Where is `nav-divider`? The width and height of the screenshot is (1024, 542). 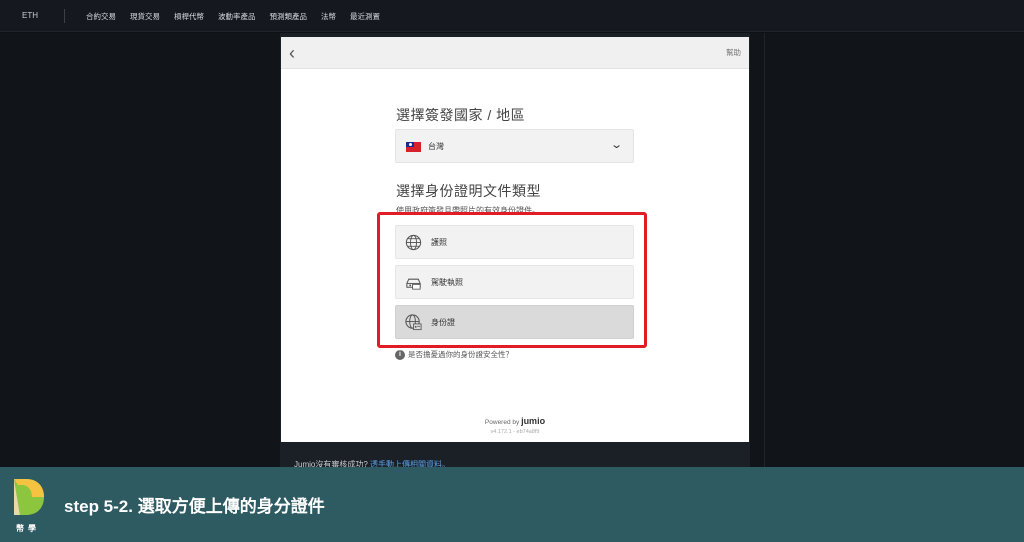 nav-divider is located at coordinates (64, 16).